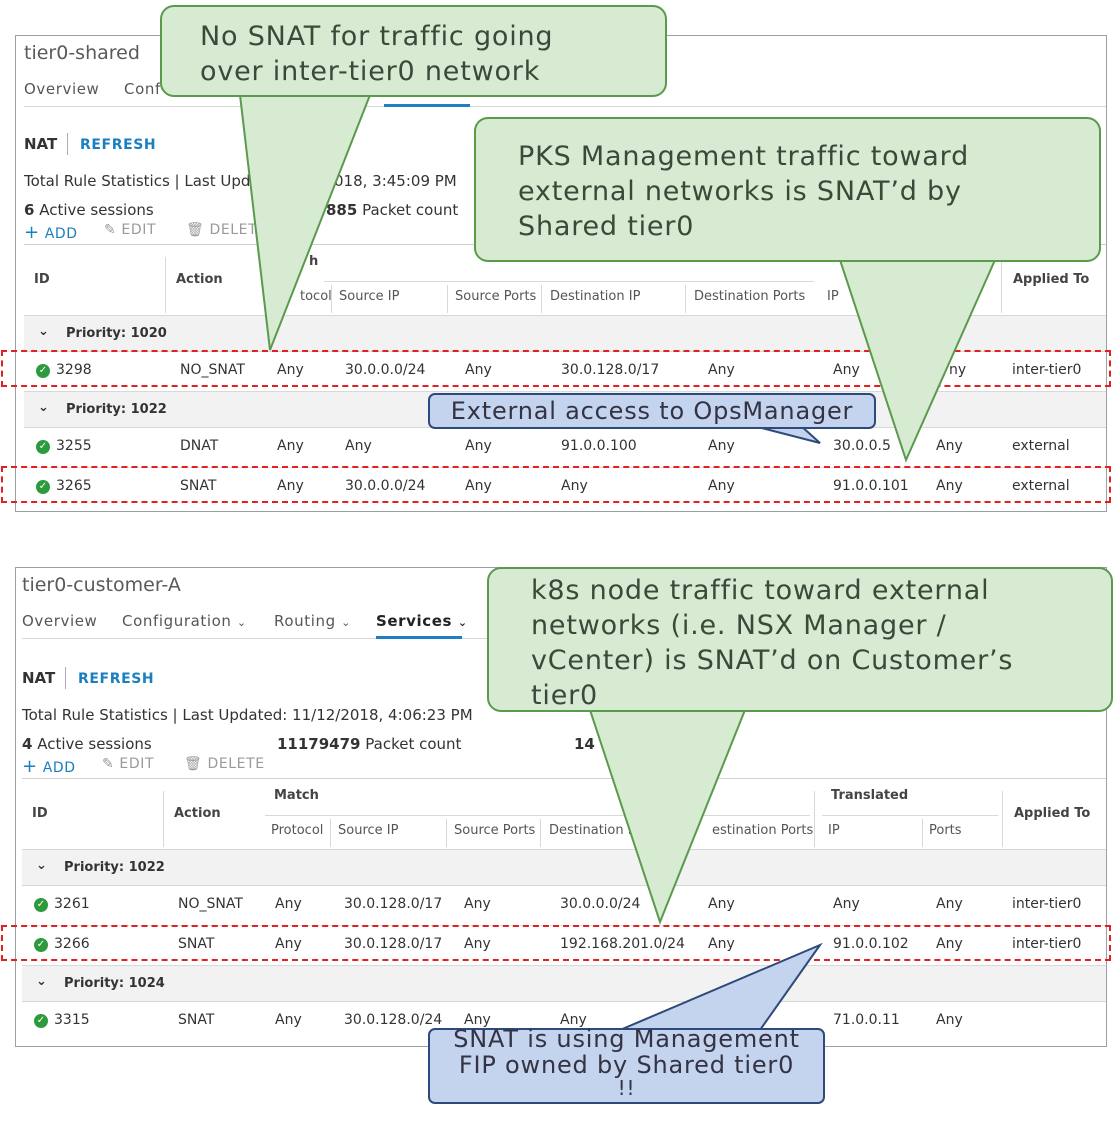  Describe the element at coordinates (626, 1088) in the screenshot. I see `callout-line: !!` at that location.